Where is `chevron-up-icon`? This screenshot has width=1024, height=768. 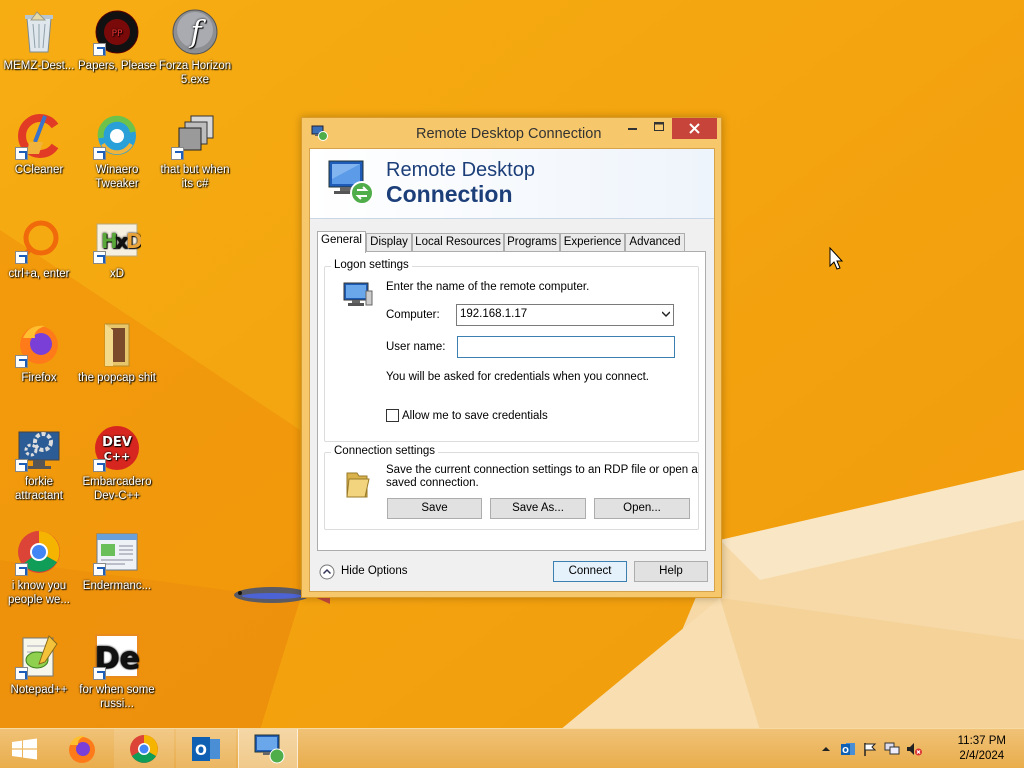 chevron-up-icon is located at coordinates (826, 749).